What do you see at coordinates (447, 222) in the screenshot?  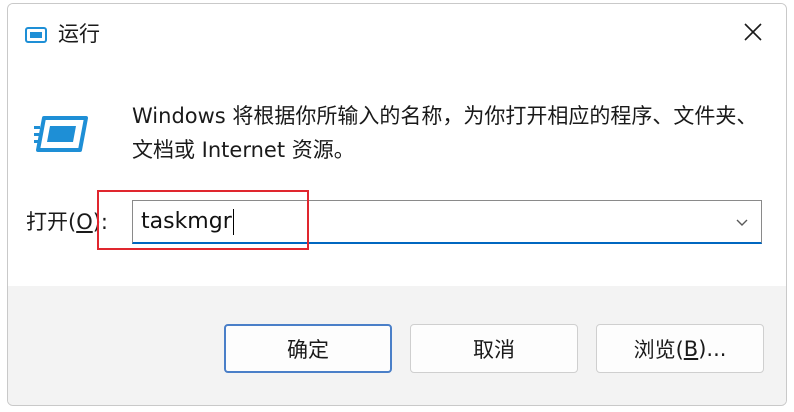 I see `open-combobox: taskmgr` at bounding box center [447, 222].